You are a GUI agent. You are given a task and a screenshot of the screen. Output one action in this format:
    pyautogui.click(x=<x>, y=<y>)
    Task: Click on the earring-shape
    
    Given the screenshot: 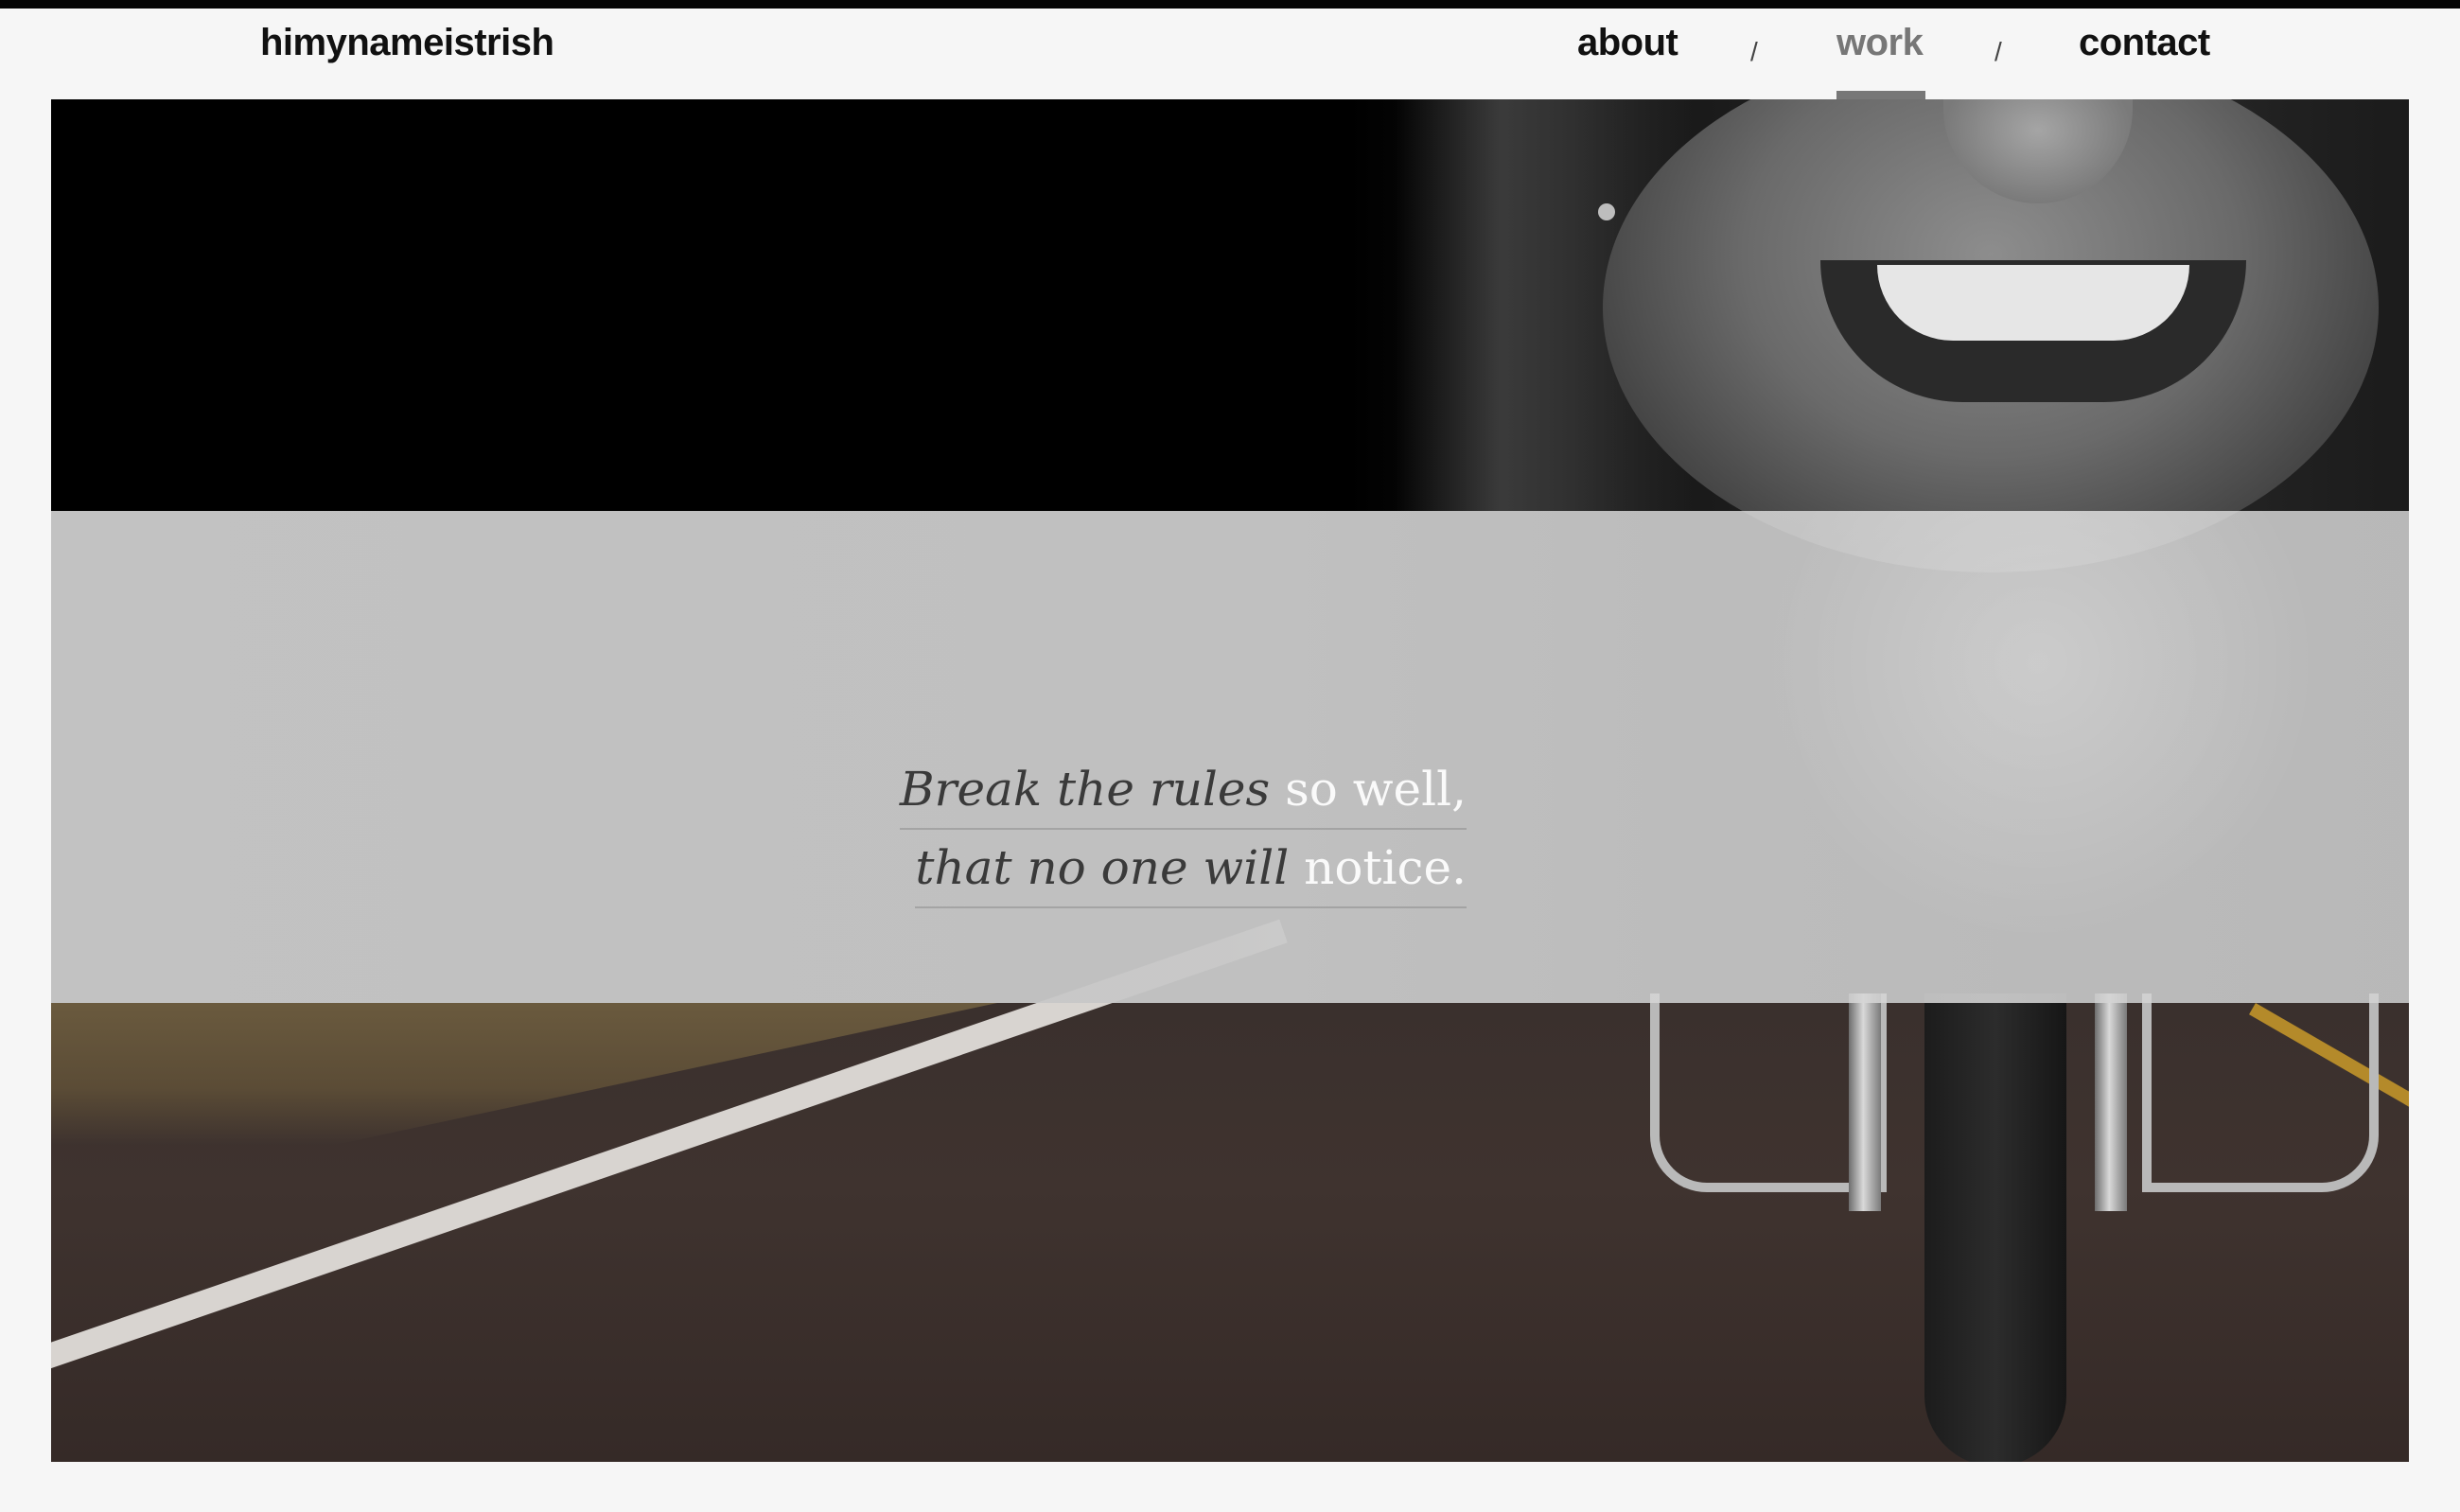 What is the action you would take?
    pyautogui.click(x=1606, y=211)
    